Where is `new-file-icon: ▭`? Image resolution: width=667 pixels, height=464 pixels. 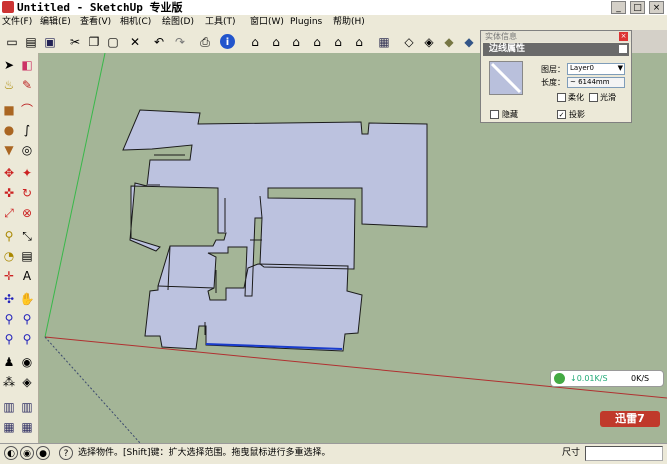 new-file-icon: ▭ is located at coordinates (12, 41).